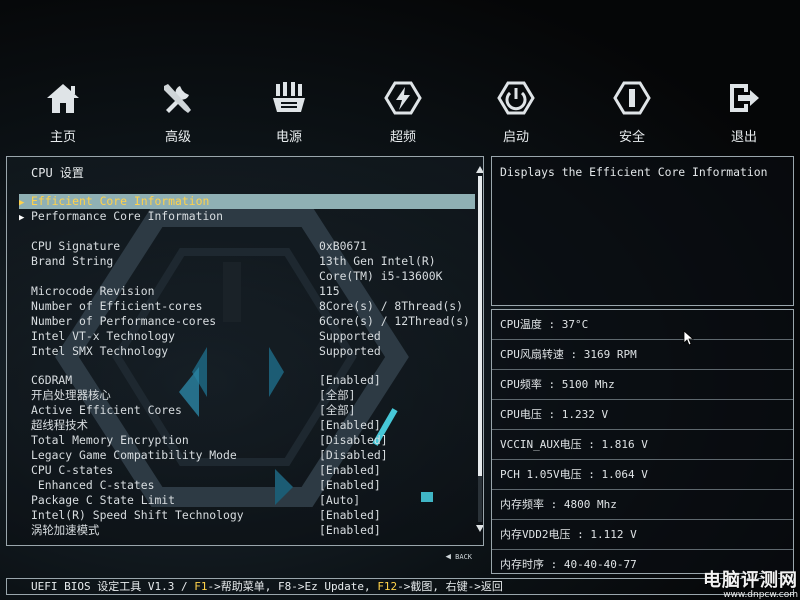 This screenshot has height=600, width=800. I want to click on home-icon, so click(63, 98).